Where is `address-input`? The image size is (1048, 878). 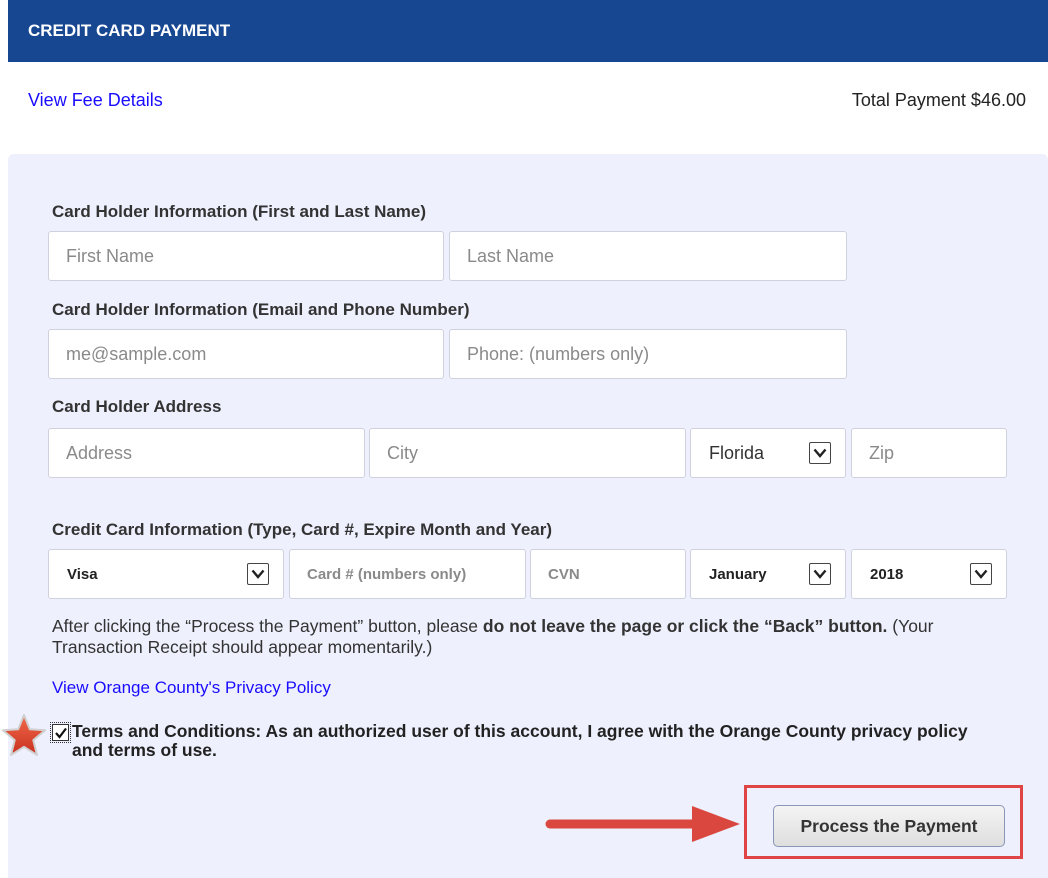
address-input is located at coordinates (206, 453).